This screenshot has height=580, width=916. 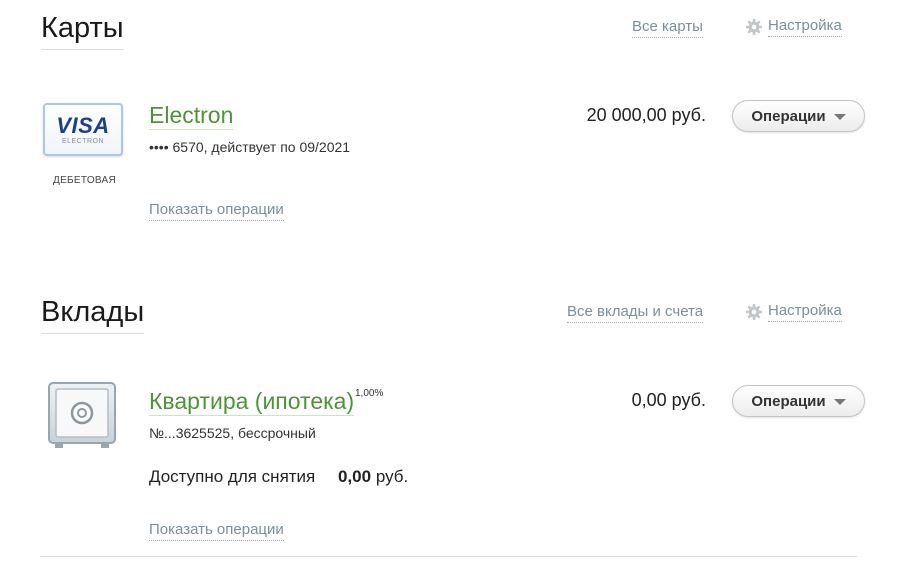 I want to click on deposit-name-link: Квартира (ипотека), so click(x=252, y=403).